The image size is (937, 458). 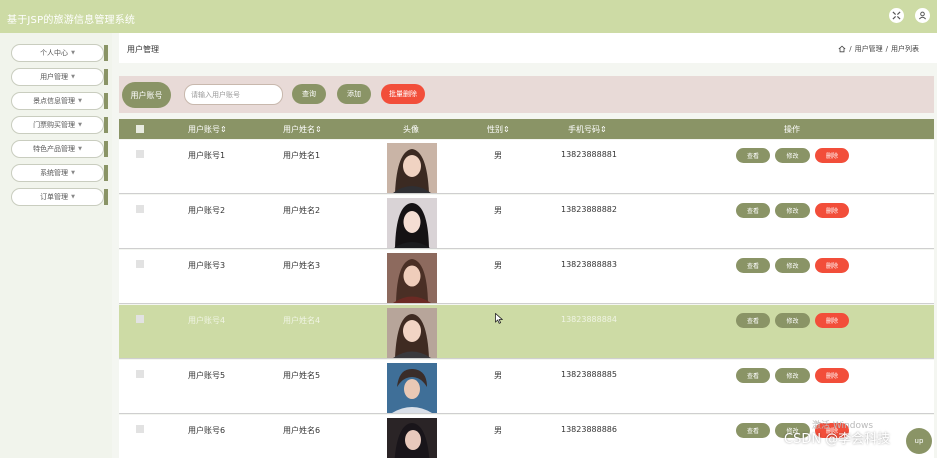 What do you see at coordinates (59, 101) in the screenshot?
I see `sidebar-item-scenic-info: 景点信息管理 ▼` at bounding box center [59, 101].